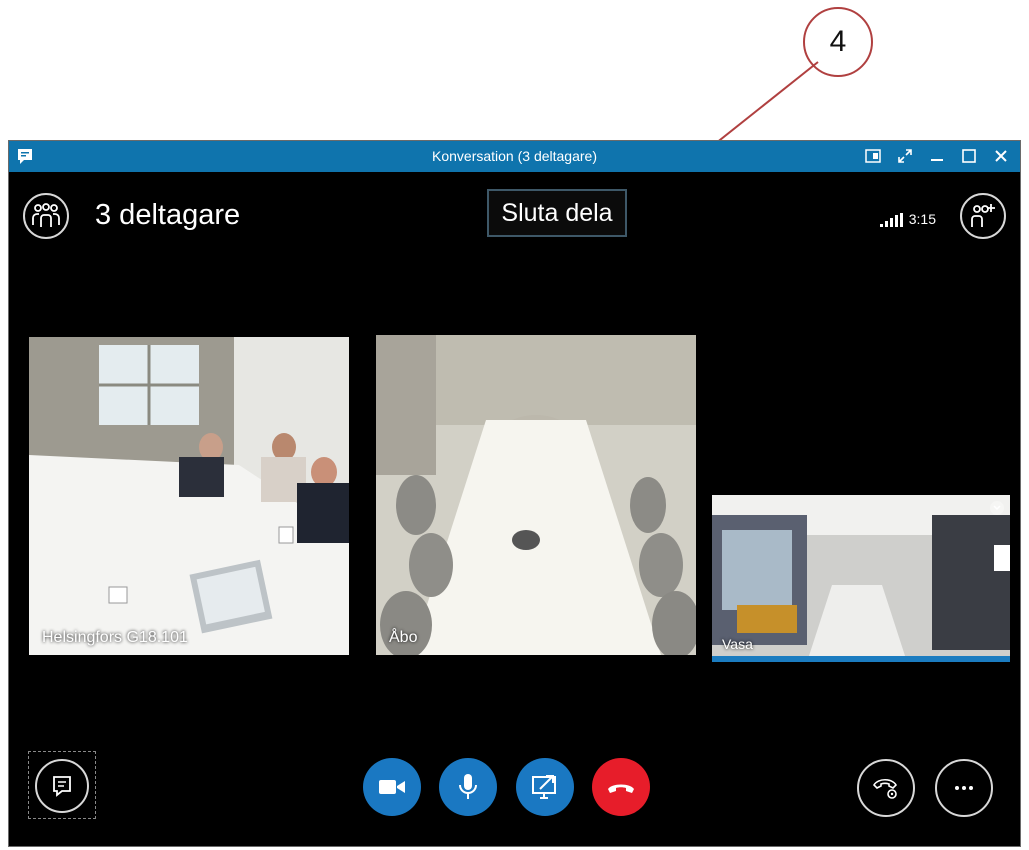 The width and height of the screenshot is (1029, 850). I want to click on share-screen-button, so click(545, 787).